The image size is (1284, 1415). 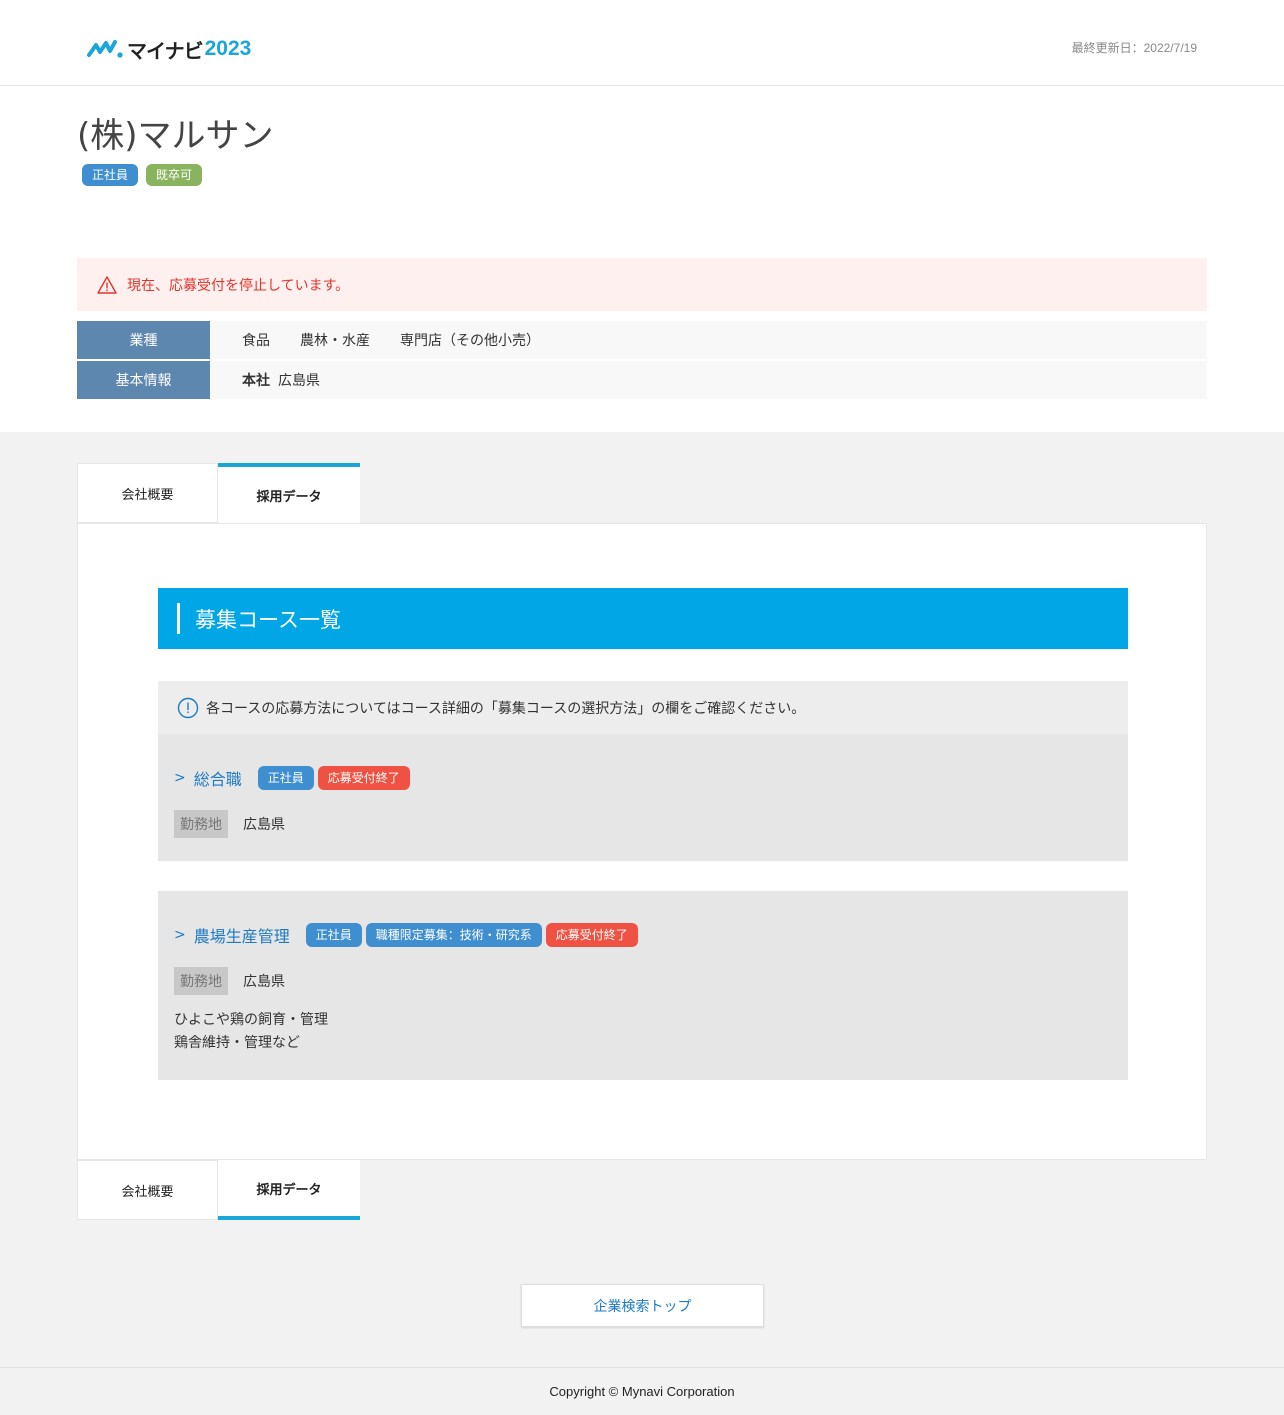 I want to click on section-header: 募集コース一覧, so click(x=643, y=618).